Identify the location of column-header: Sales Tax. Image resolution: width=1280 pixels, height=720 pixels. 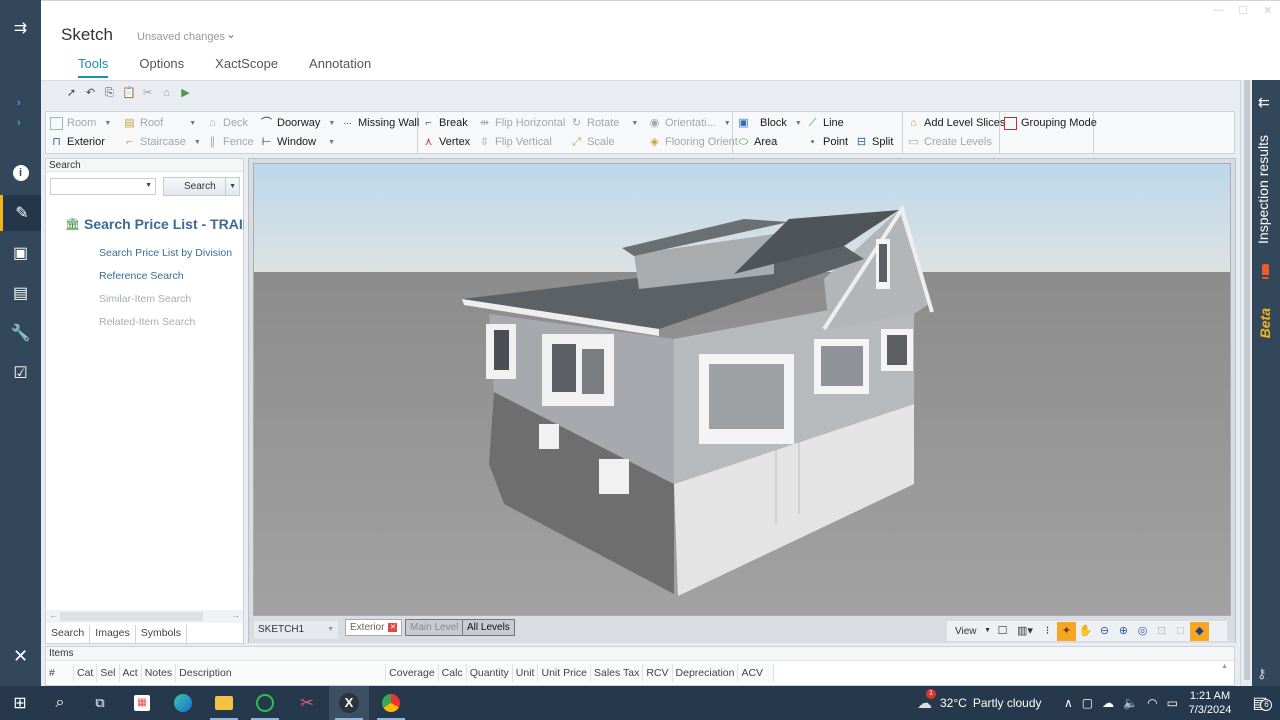
(617, 673).